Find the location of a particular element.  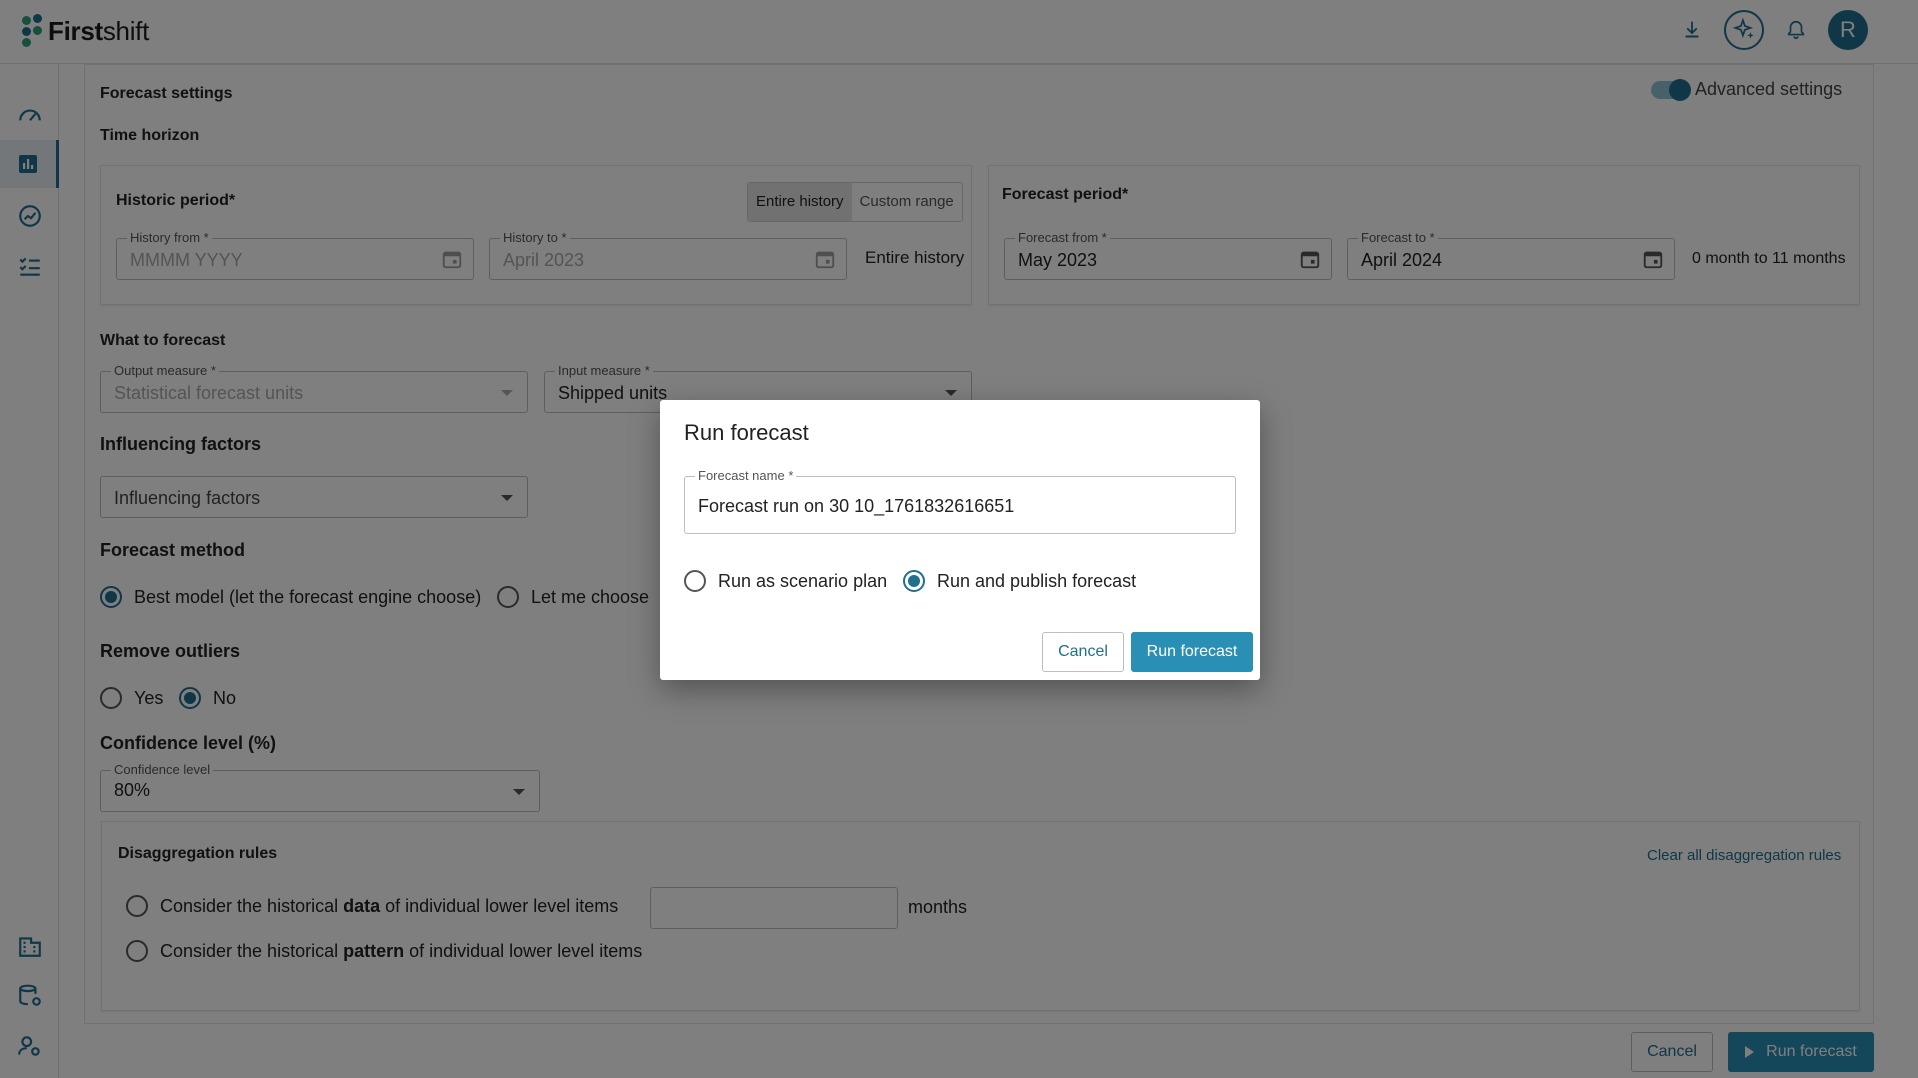

dialog-cancel-button: Cancel is located at coordinates (1083, 652).